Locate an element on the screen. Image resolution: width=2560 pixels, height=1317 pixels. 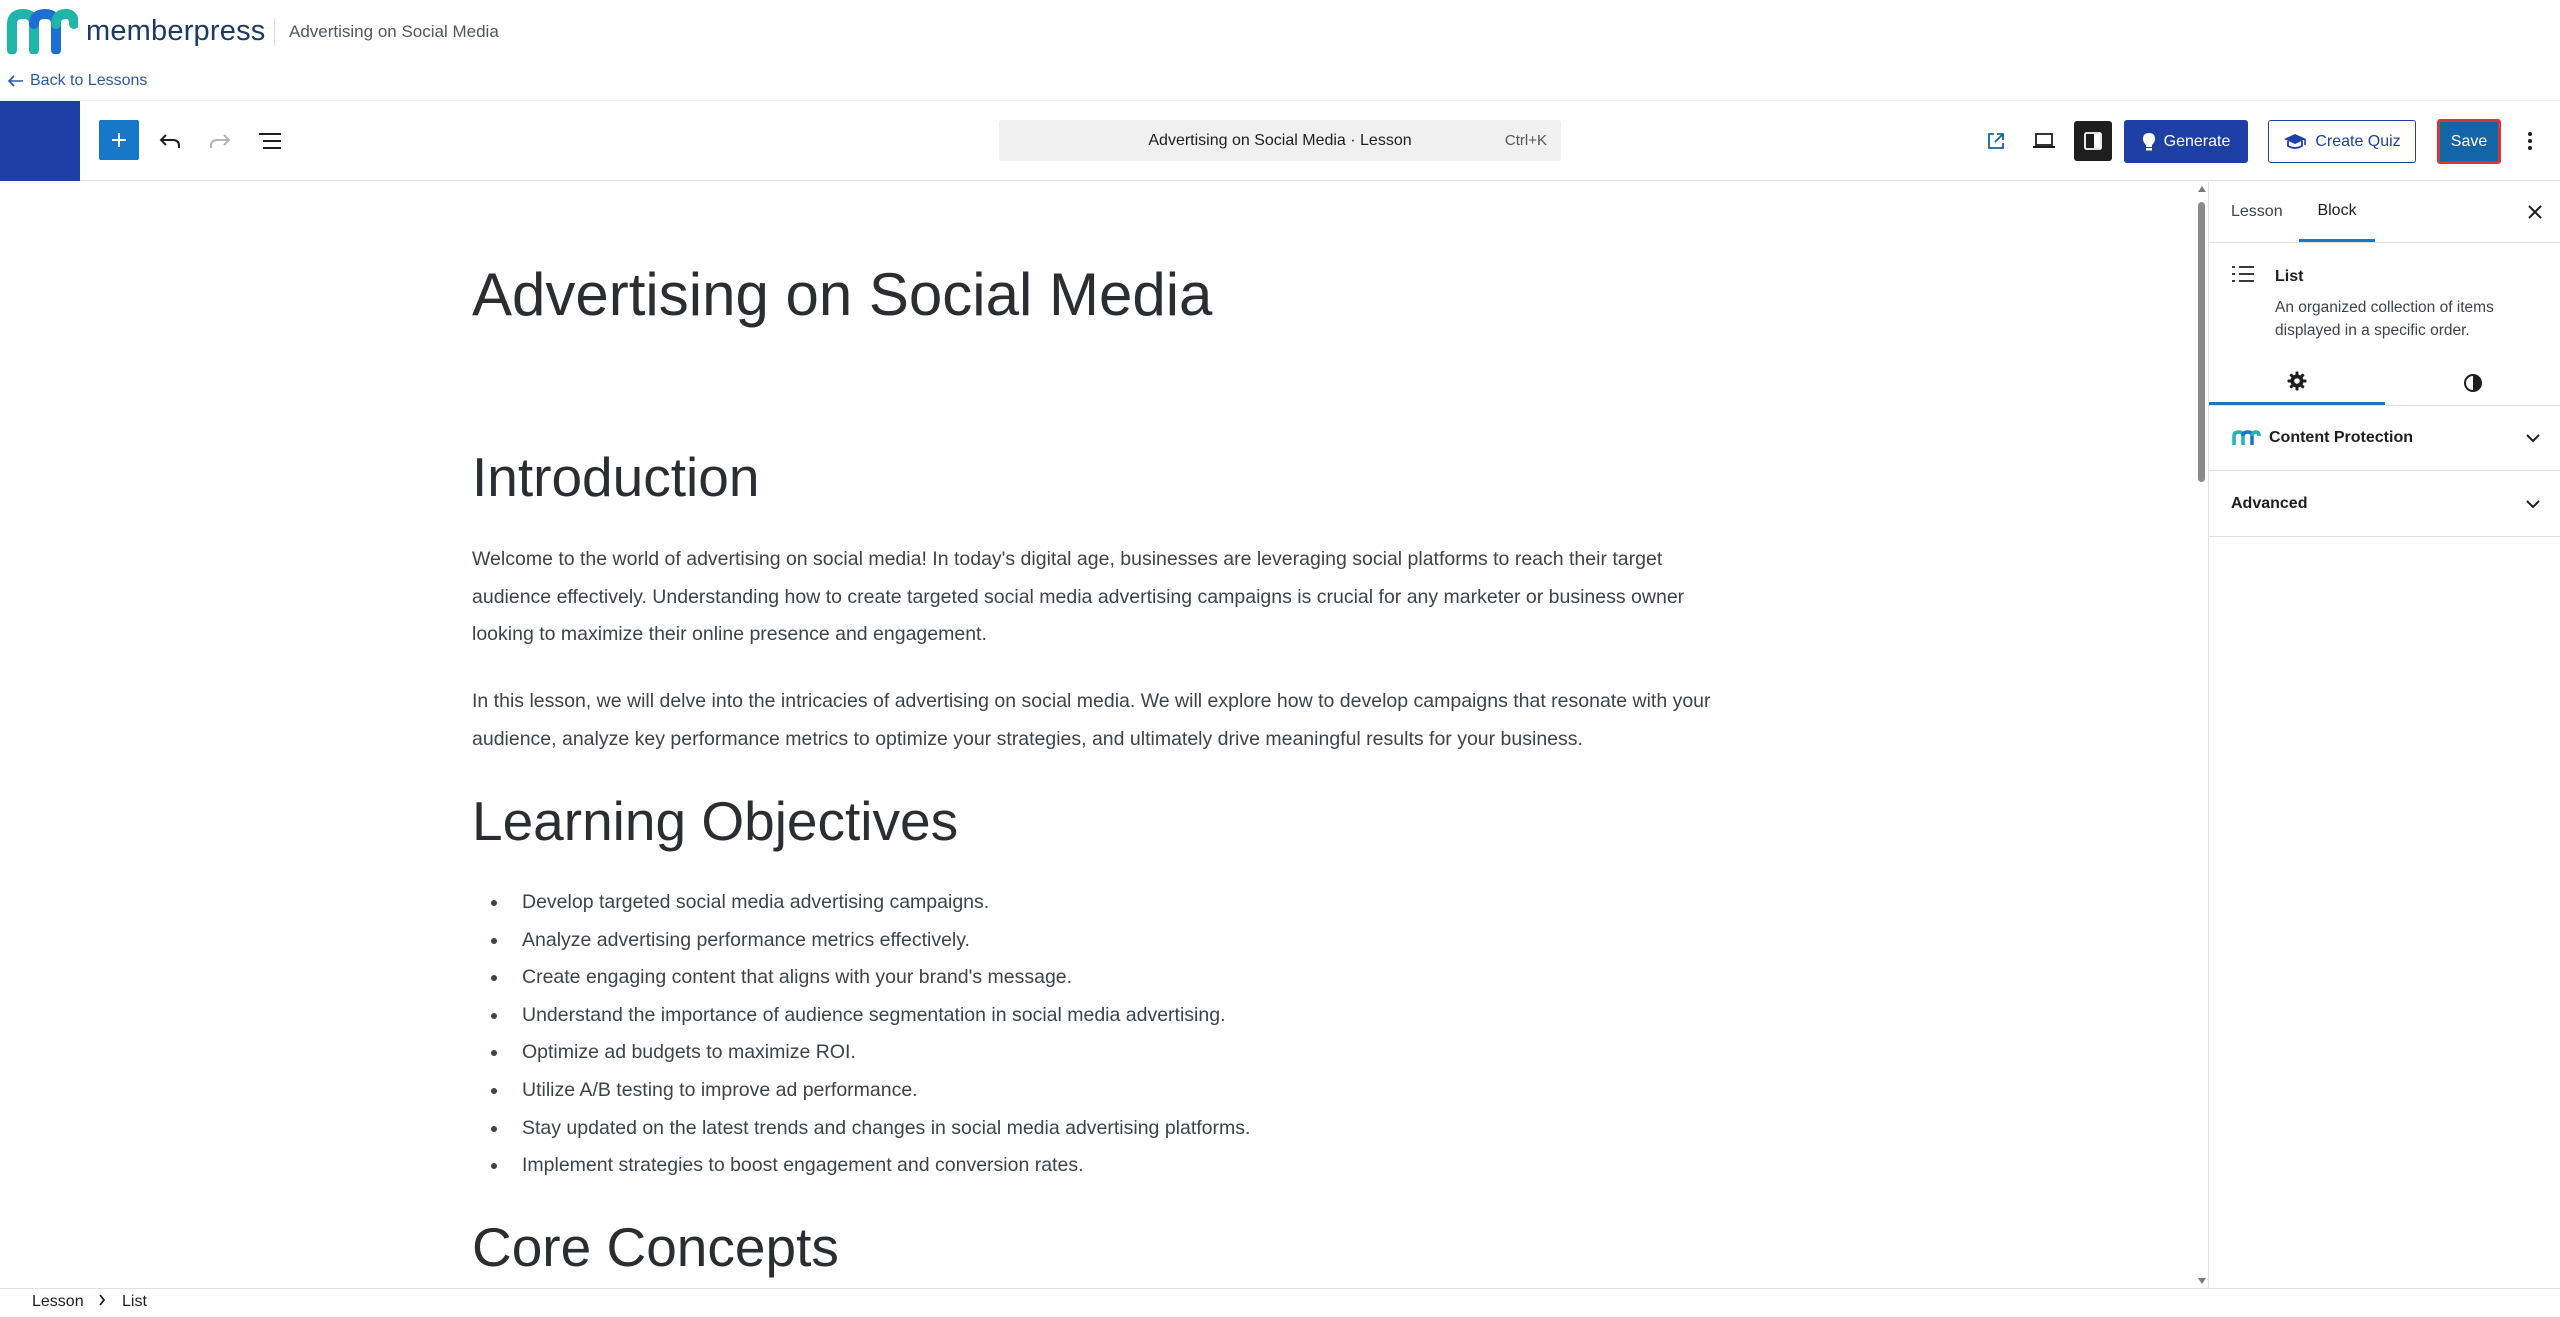
back-to-lessons-link: Back to Lessons is located at coordinates (77, 81).